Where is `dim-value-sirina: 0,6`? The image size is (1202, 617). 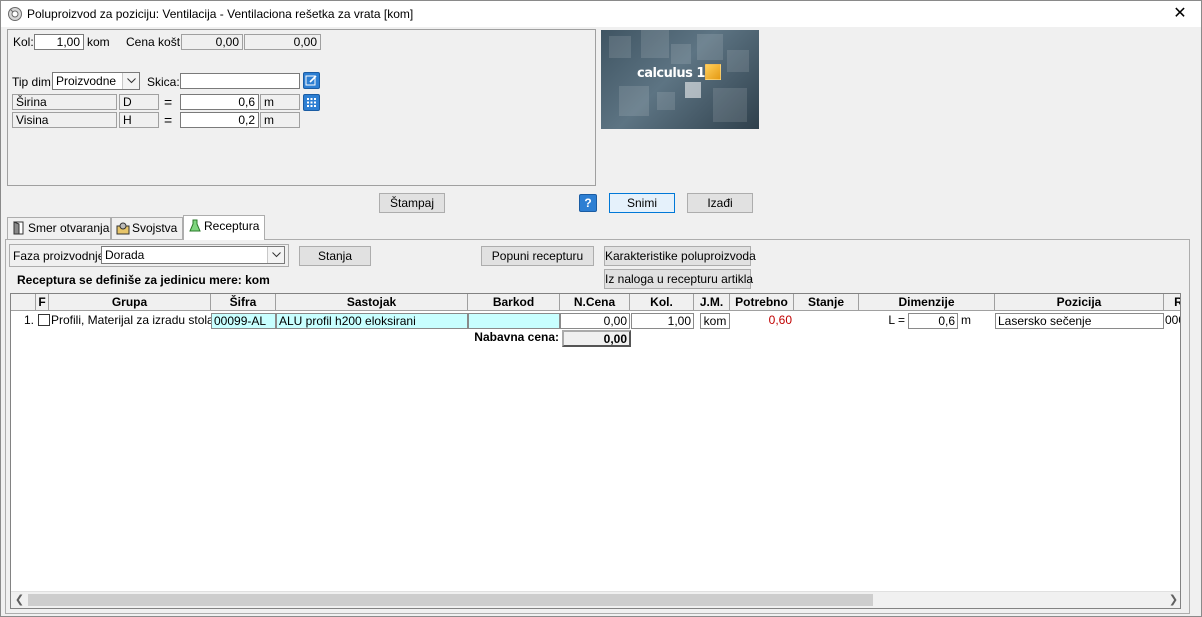 dim-value-sirina: 0,6 is located at coordinates (219, 102).